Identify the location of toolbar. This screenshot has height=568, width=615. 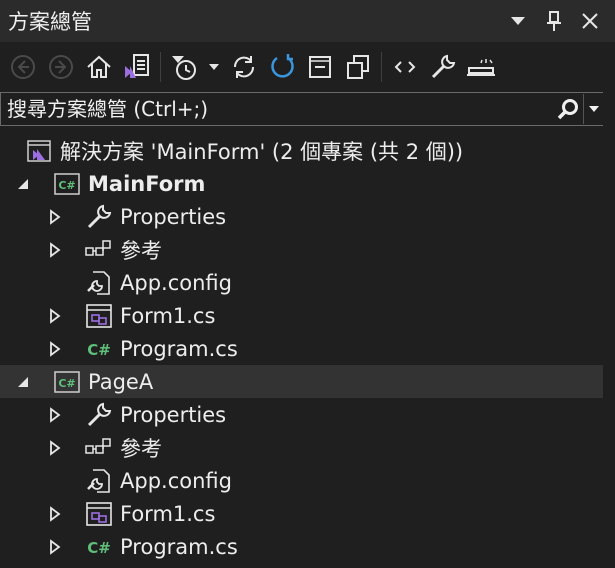
(307, 67).